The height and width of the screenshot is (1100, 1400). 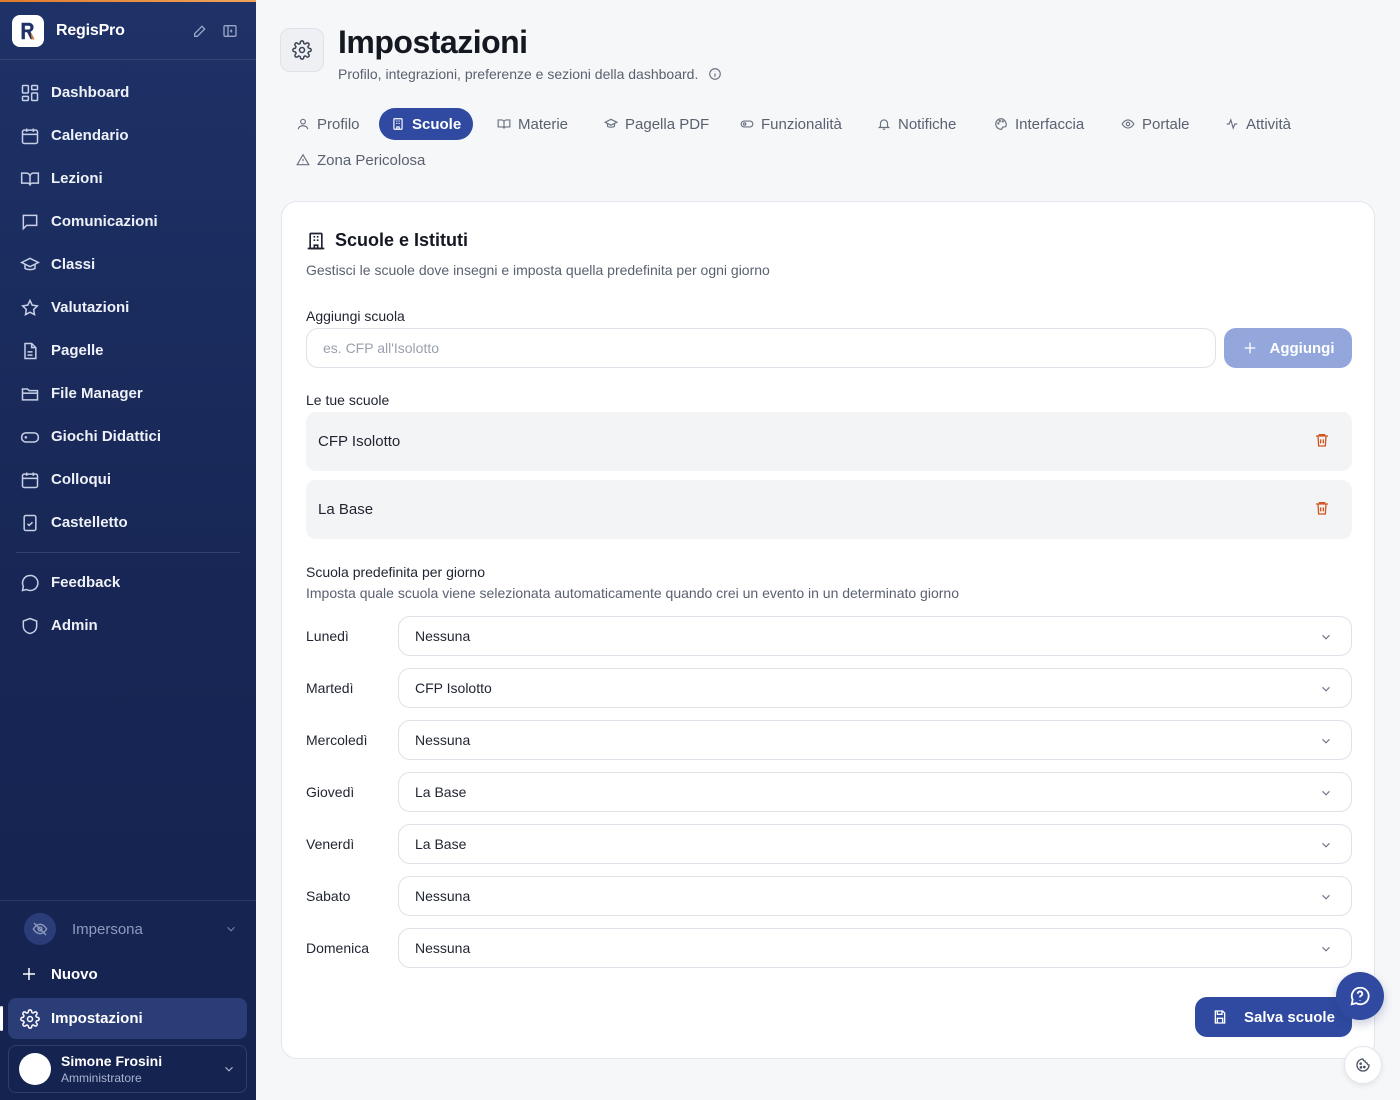 What do you see at coordinates (916, 124) in the screenshot?
I see `tab-notifiche: Notifiche` at bounding box center [916, 124].